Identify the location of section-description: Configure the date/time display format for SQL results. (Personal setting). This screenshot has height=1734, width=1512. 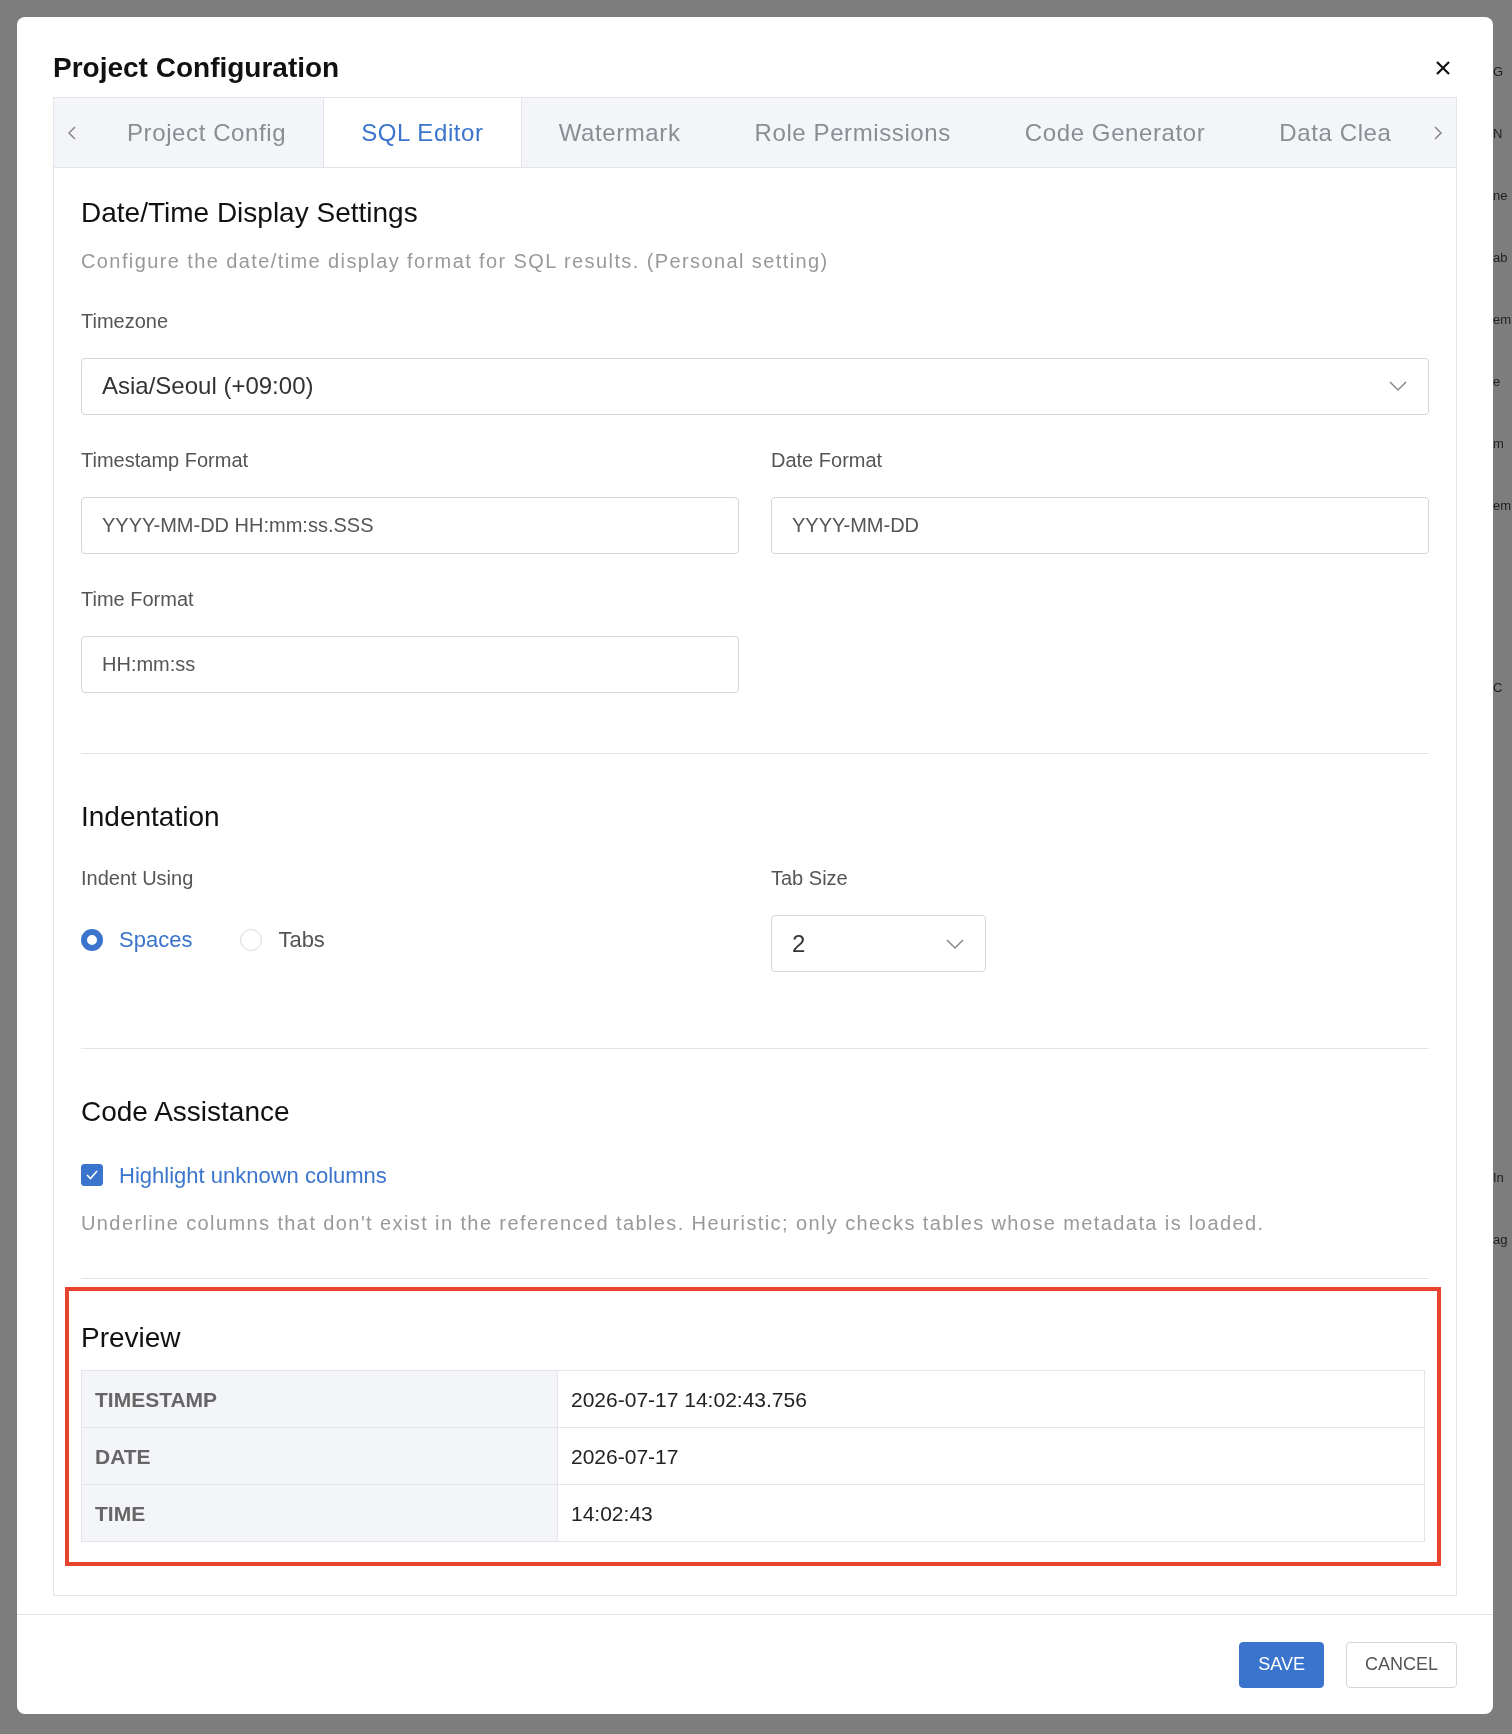
(455, 261).